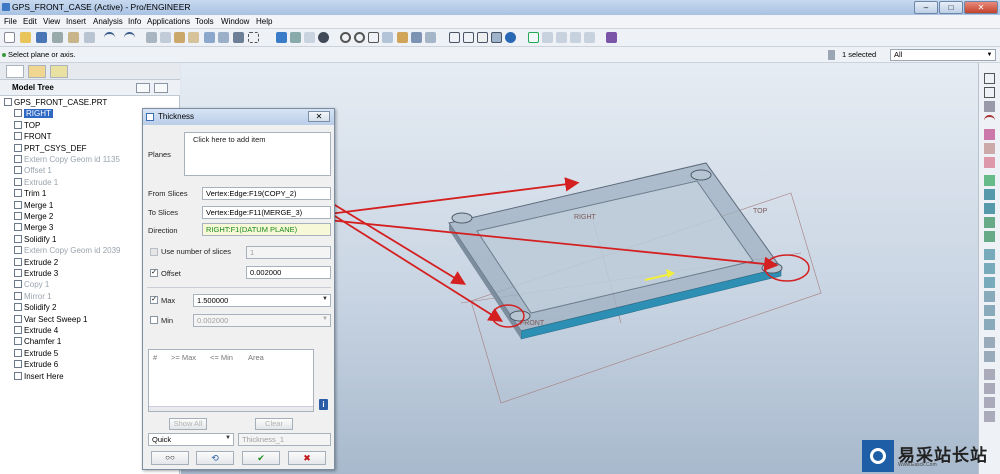 This screenshot has width=1000, height=474. What do you see at coordinates (989, 236) in the screenshot?
I see `blend-tool-icon` at bounding box center [989, 236].